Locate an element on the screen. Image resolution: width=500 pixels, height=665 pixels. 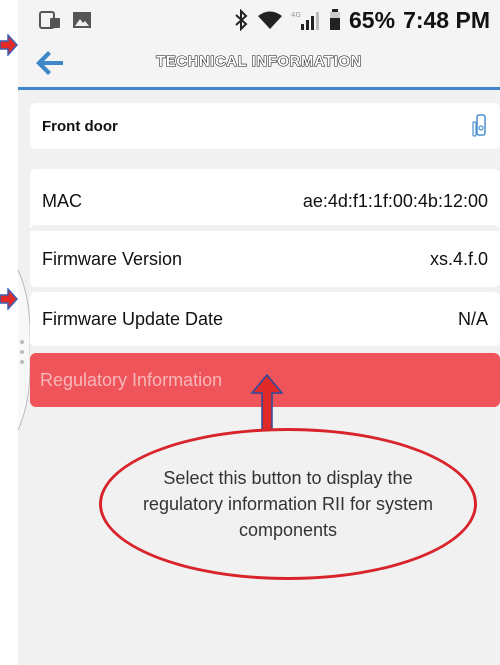
app-header: TECHNICAL INFORMATION is located at coordinates (259, 65).